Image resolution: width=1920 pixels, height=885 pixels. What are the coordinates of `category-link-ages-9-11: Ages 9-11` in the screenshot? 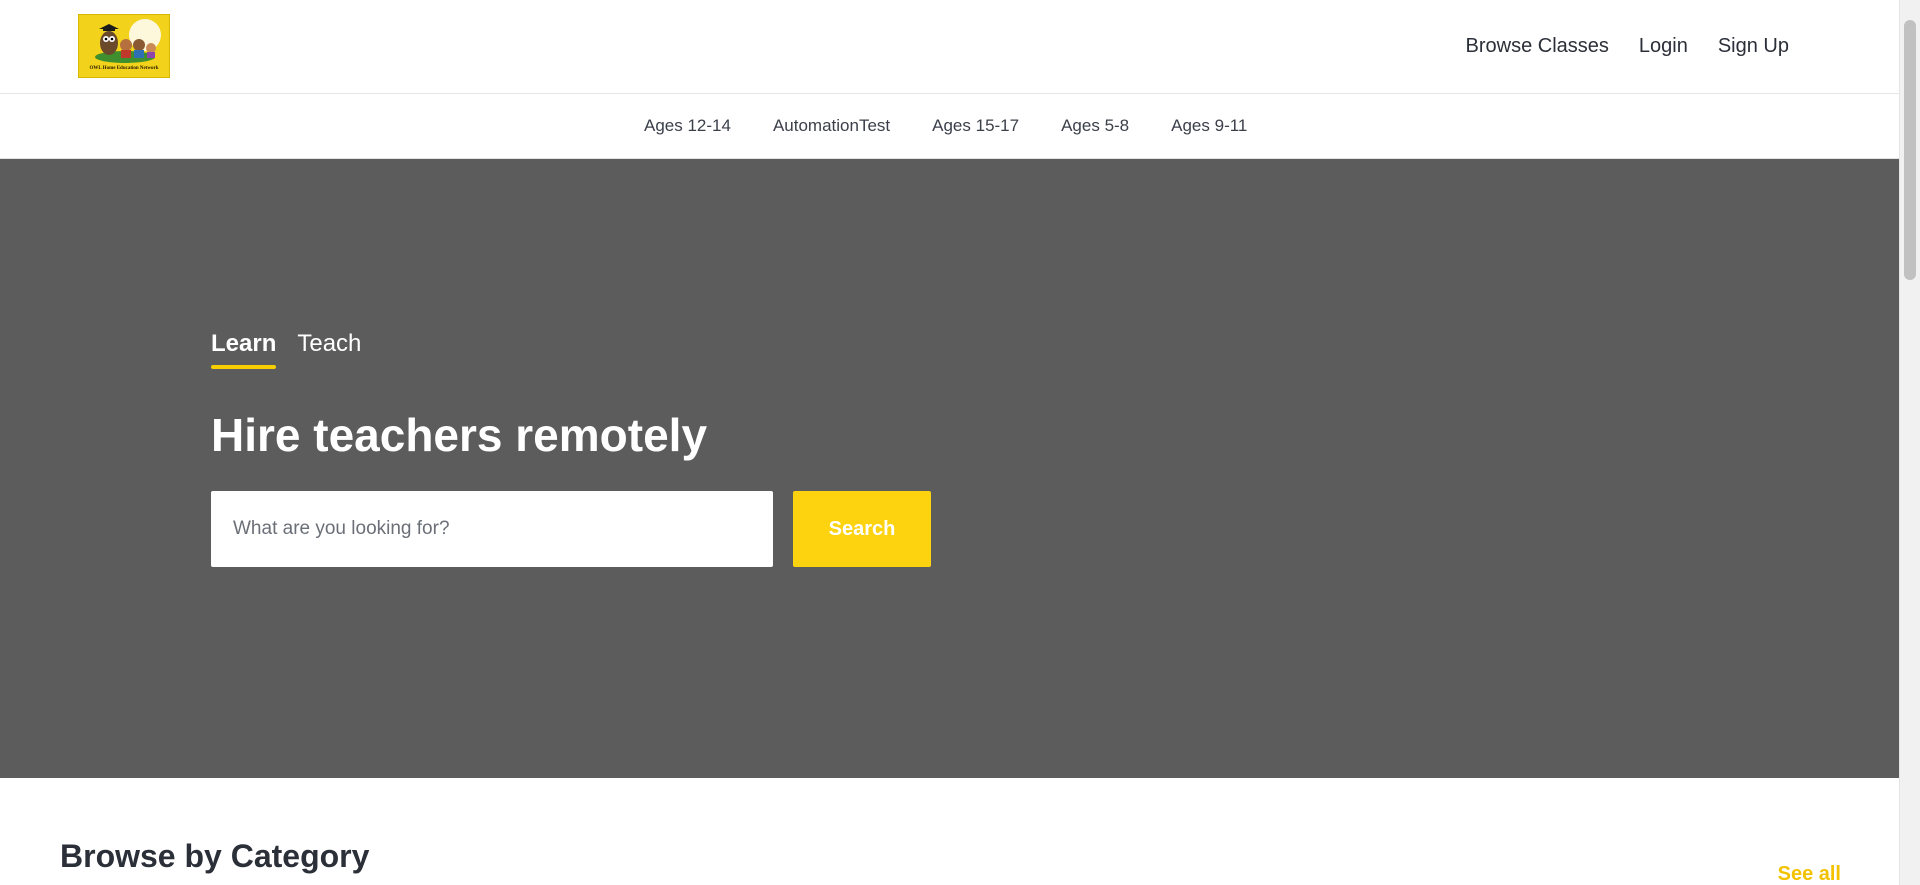 It's located at (1209, 126).